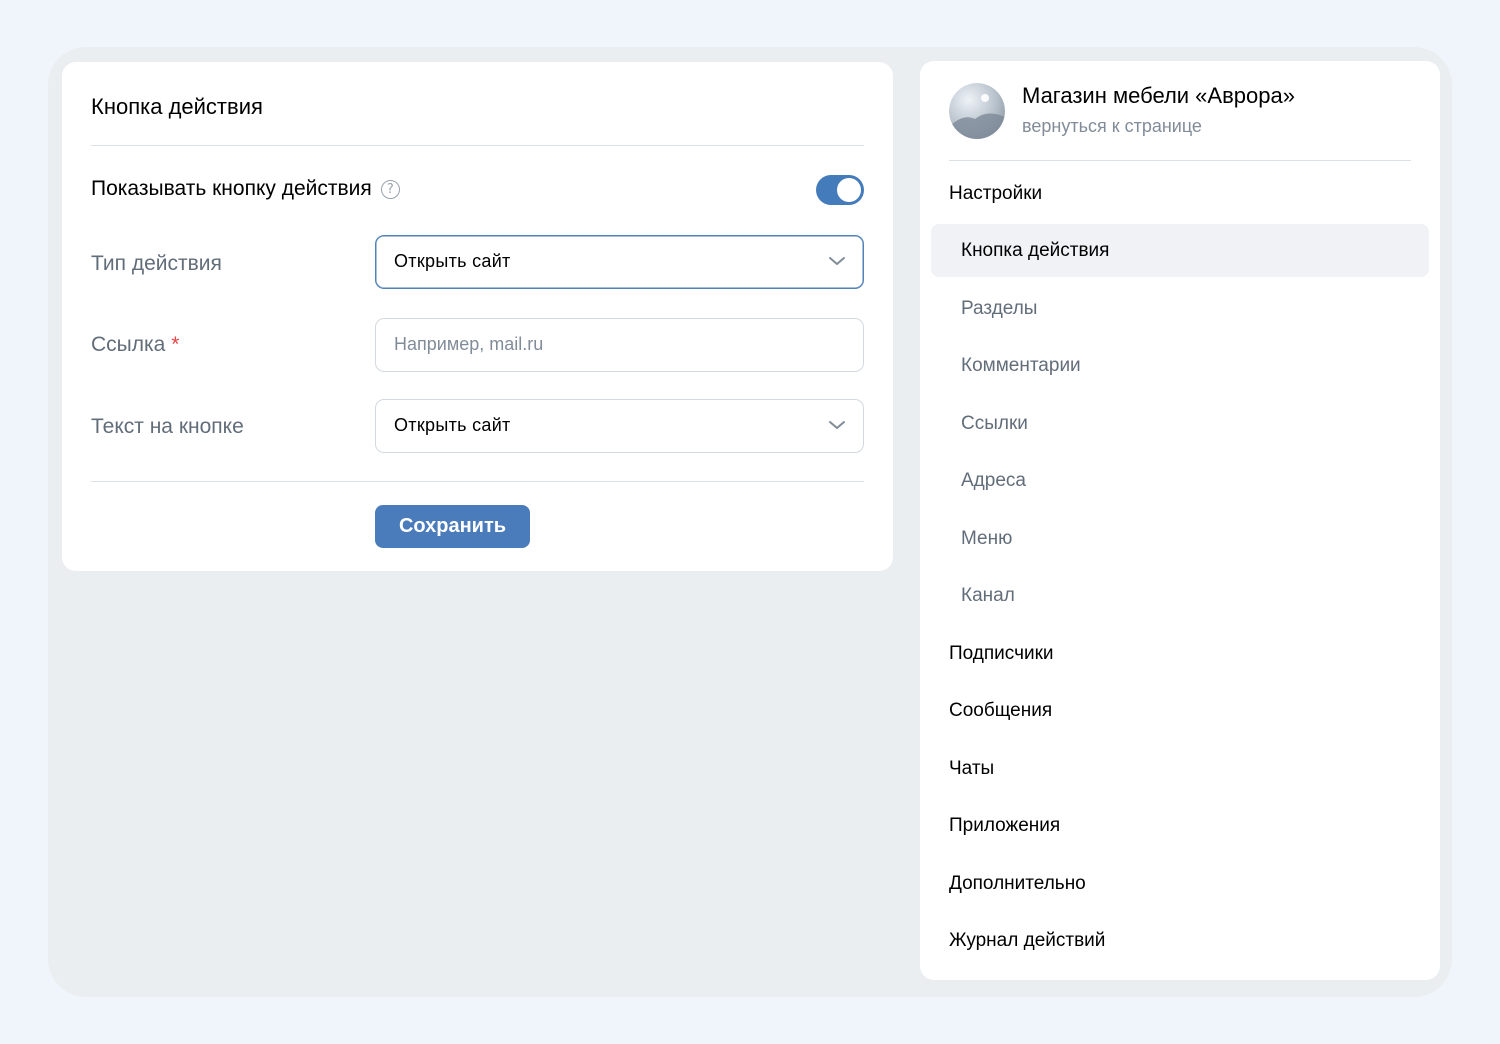 The width and height of the screenshot is (1500, 1044). Describe the element at coordinates (156, 263) in the screenshot. I see `action-type-label: Тип действия` at that location.